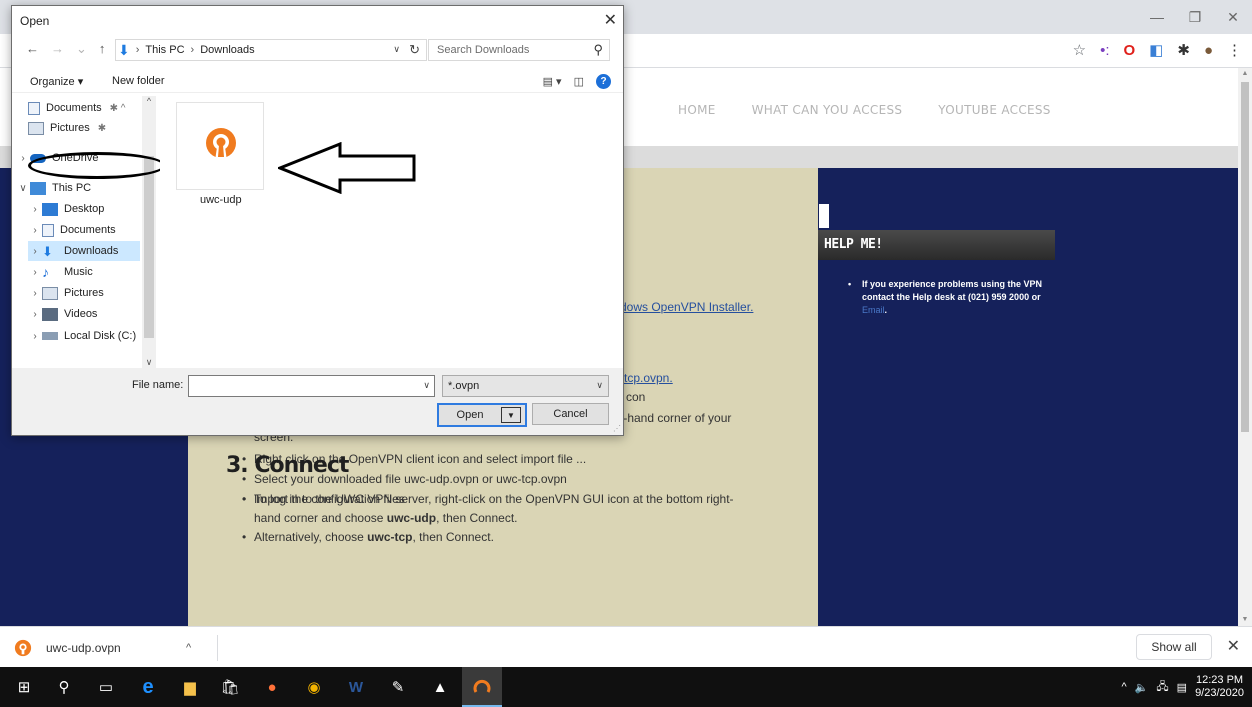 Image resolution: width=1252 pixels, height=707 pixels. I want to click on resize-grip-icon: ⋰, so click(617, 428).